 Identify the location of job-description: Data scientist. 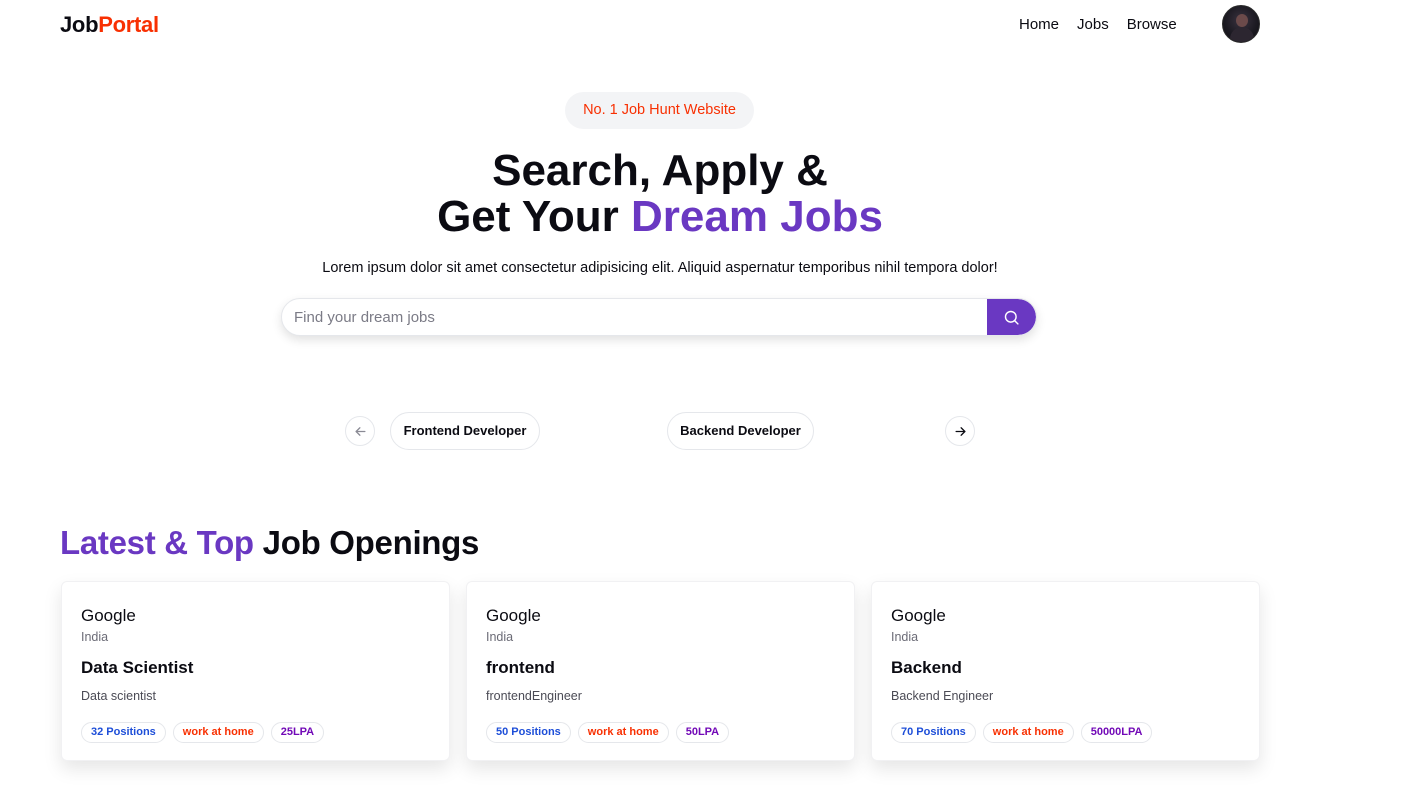
(119, 696).